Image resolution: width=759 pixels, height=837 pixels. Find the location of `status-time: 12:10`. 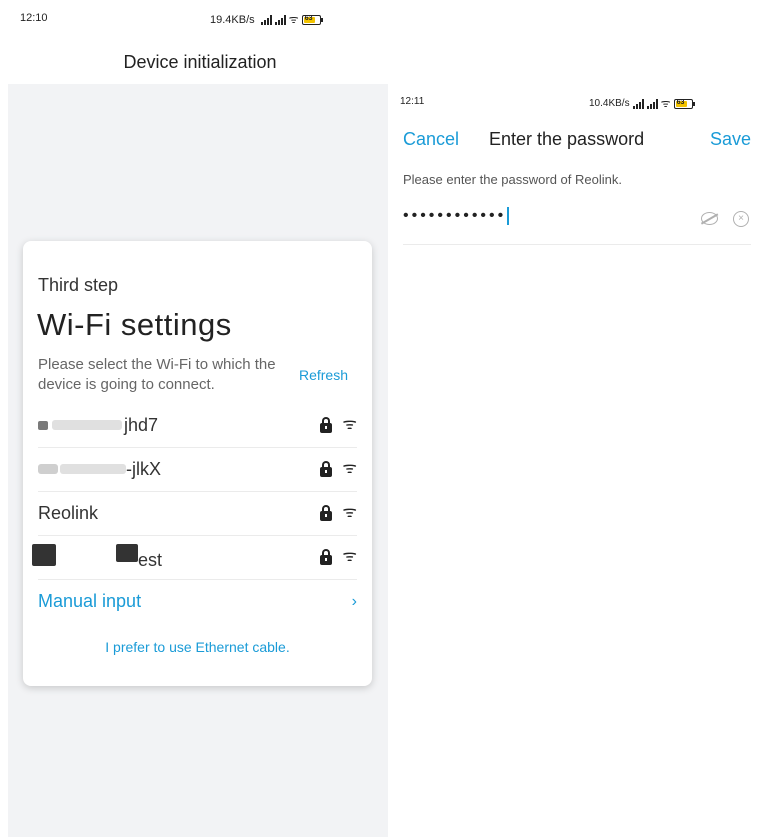

status-time: 12:10 is located at coordinates (34, 18).